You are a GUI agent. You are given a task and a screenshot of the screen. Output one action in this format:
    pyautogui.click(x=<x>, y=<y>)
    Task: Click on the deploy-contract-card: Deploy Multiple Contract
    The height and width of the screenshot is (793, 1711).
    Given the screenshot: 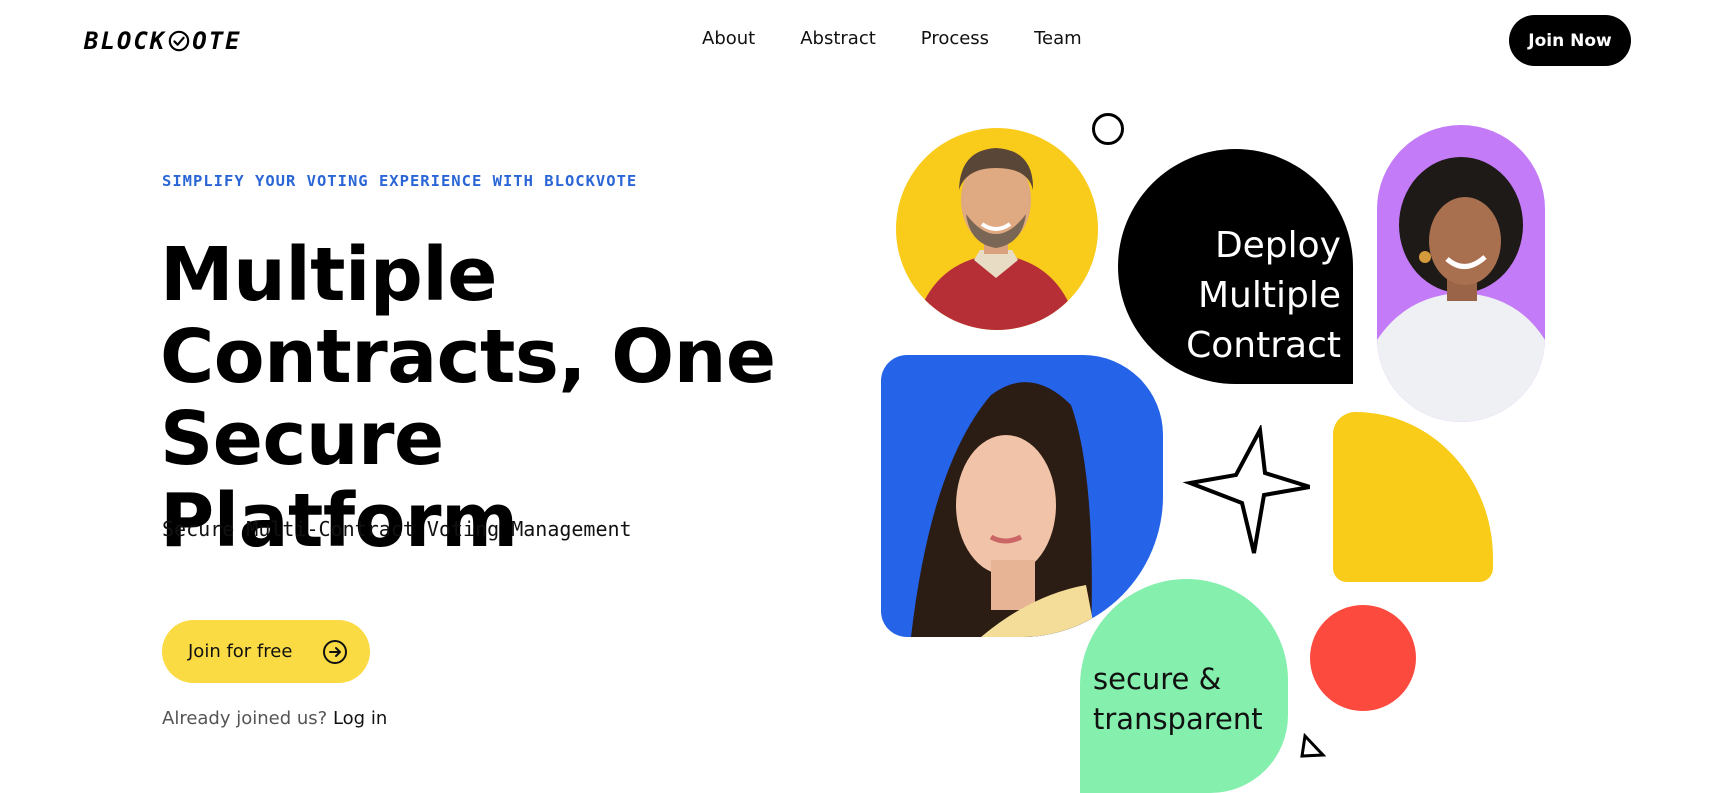 What is the action you would take?
    pyautogui.click(x=1235, y=266)
    